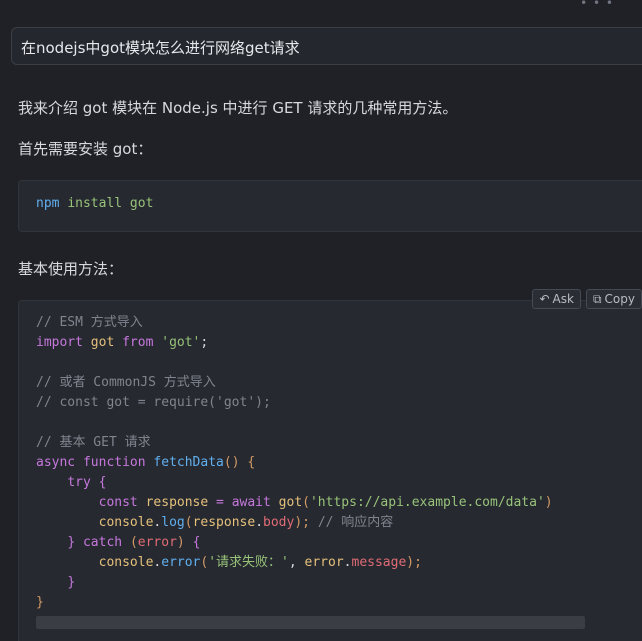 This screenshot has height=641, width=642. I want to click on code-line-12: } catch (error) {, so click(118, 543).